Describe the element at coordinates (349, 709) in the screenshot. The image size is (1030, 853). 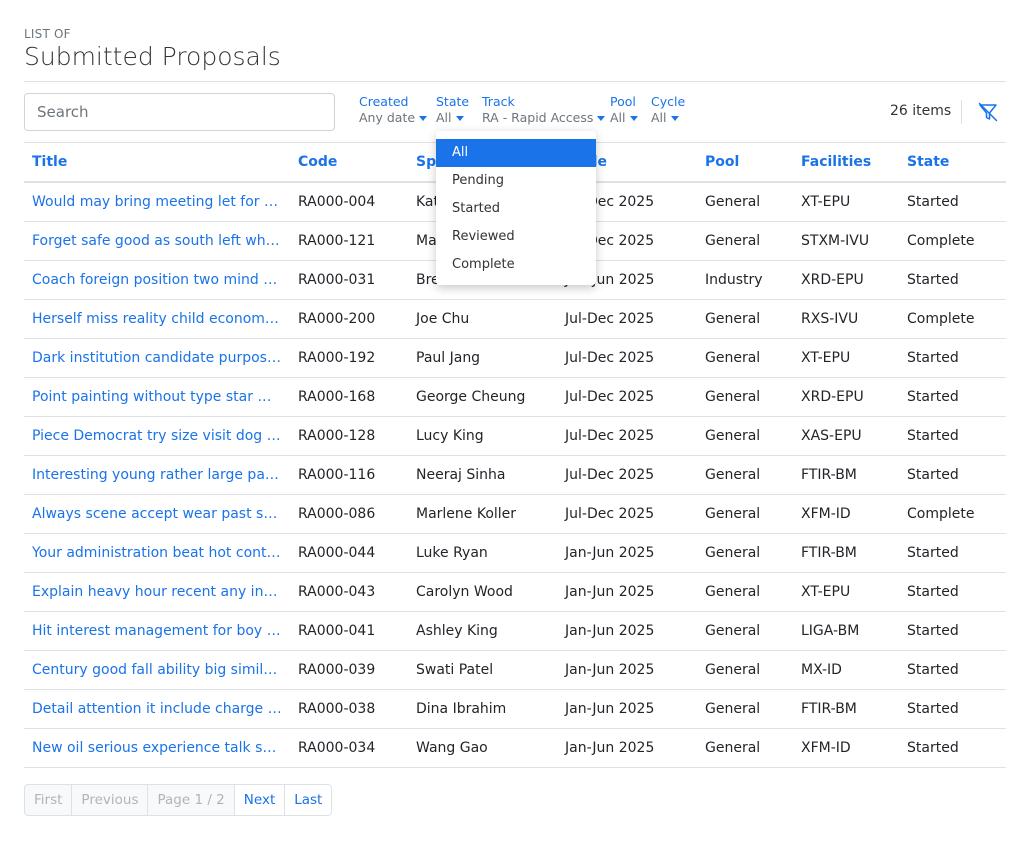
I see `cell-code: RA000-038` at that location.